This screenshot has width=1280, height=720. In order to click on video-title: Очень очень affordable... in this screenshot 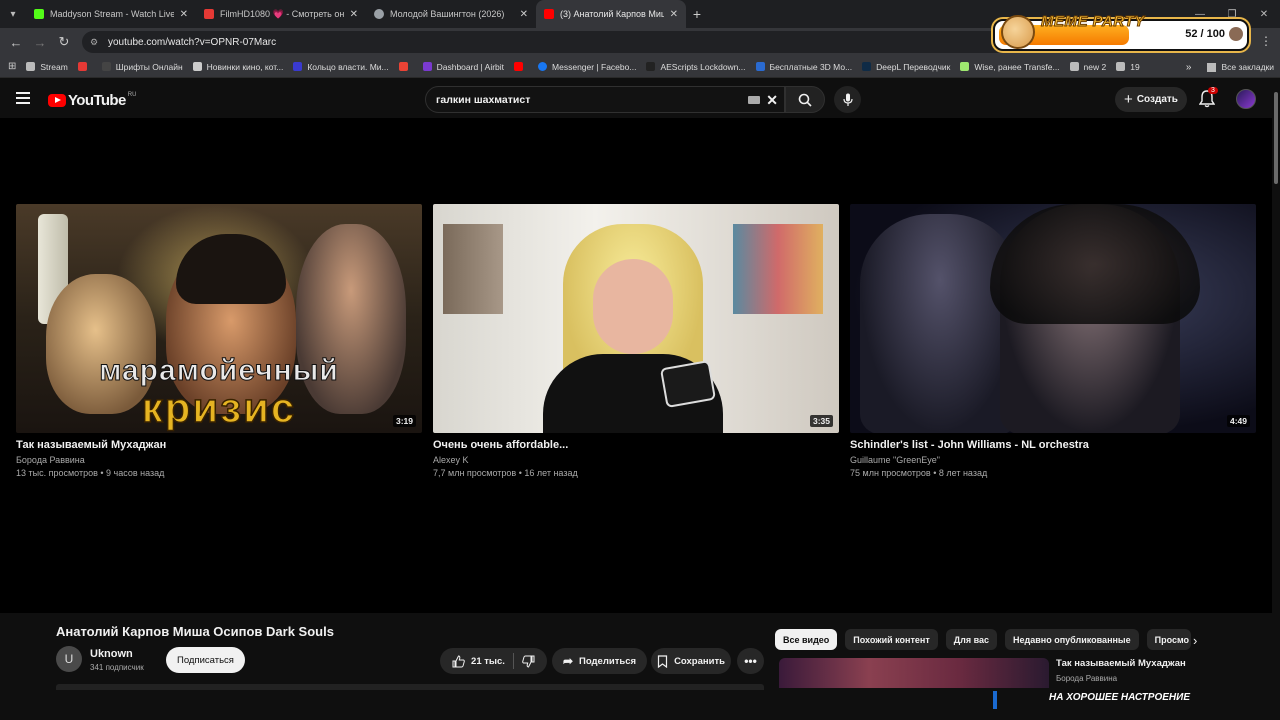, I will do `click(636, 445)`.